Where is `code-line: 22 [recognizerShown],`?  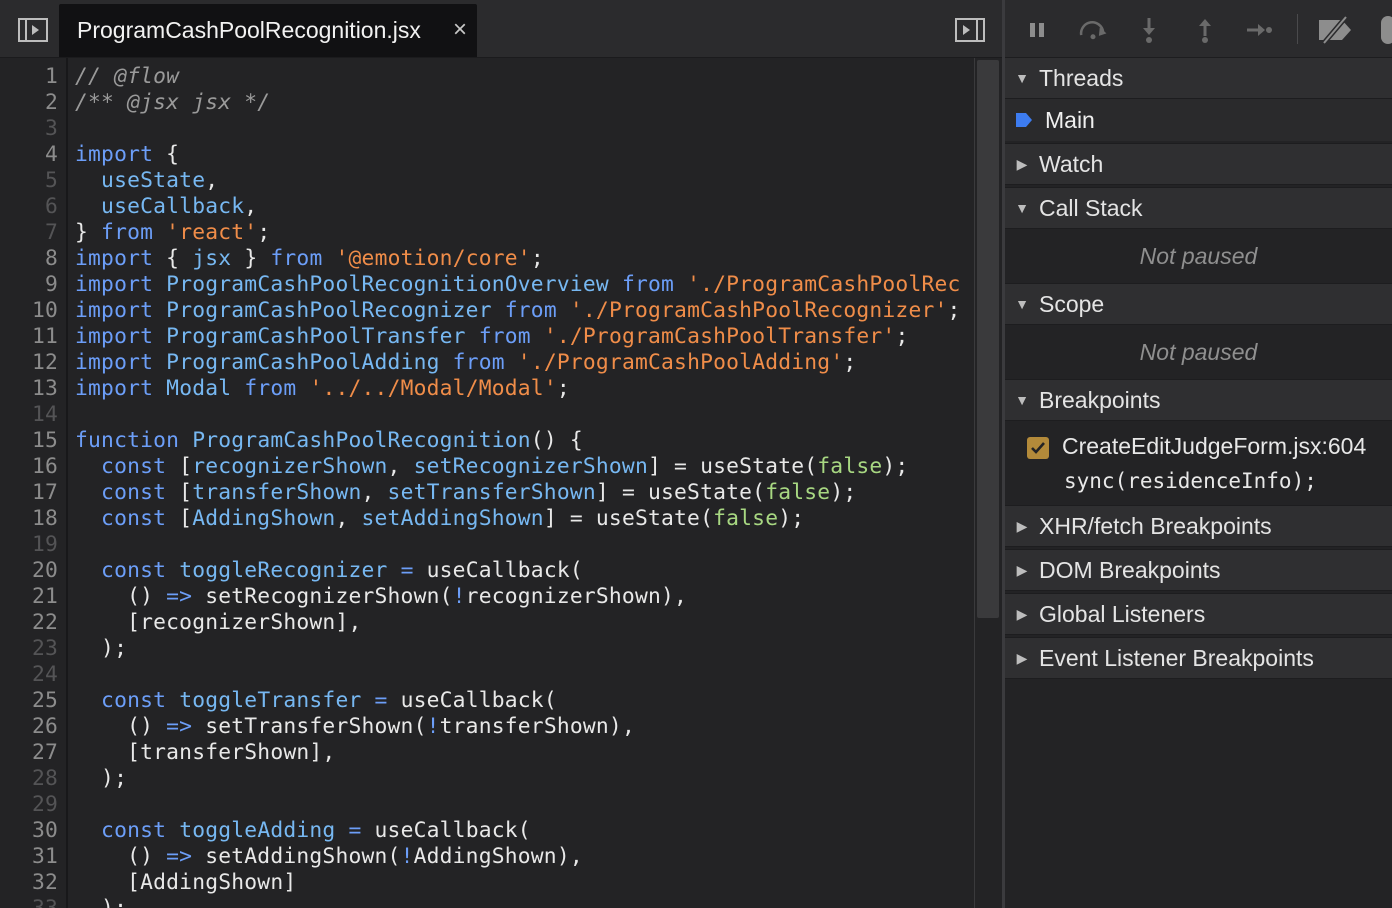
code-line: 22 [recognizerShown], is located at coordinates (487, 623).